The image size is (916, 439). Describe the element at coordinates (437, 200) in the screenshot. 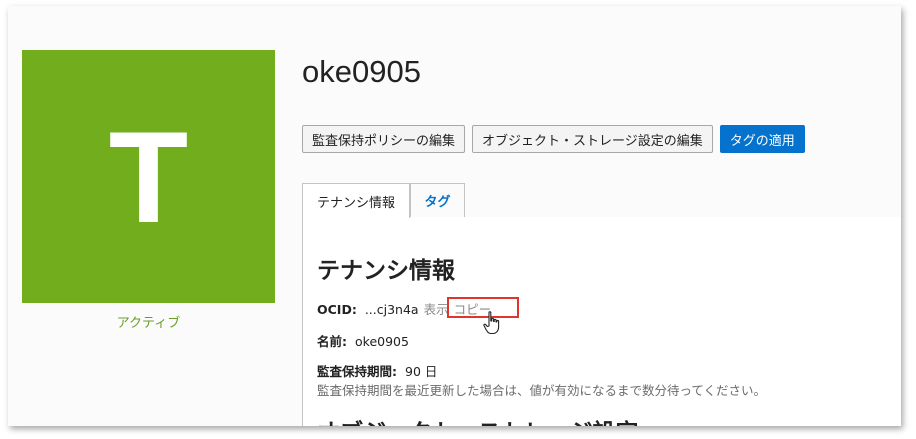

I see `tab-tags: タグ` at that location.